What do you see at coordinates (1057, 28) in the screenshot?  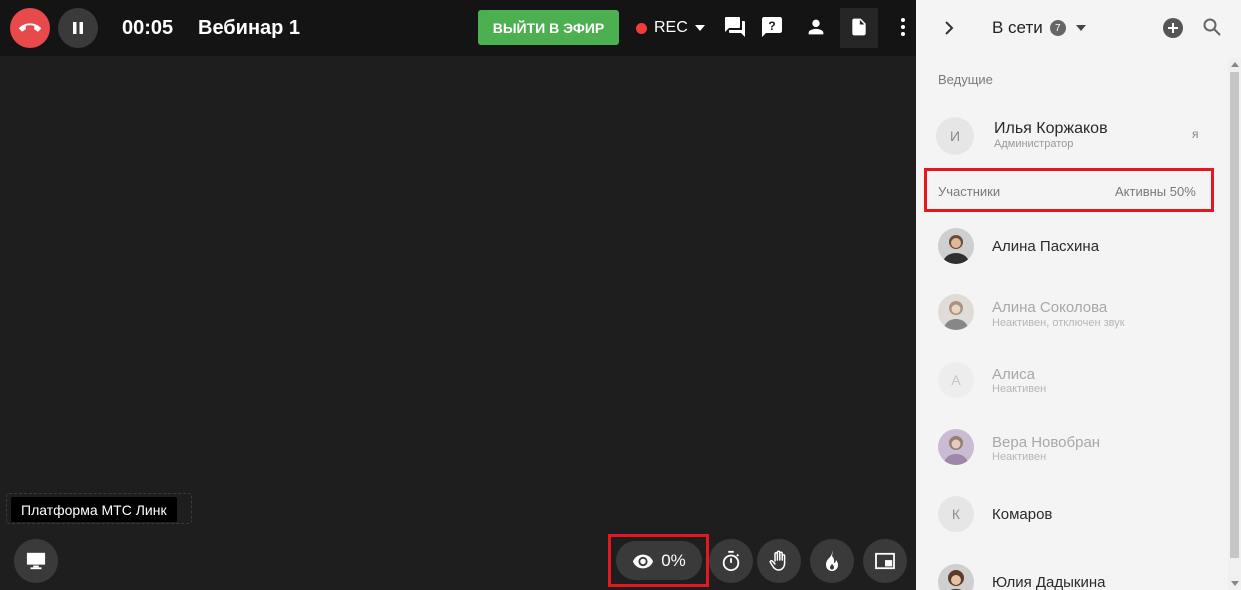 I see `online-count-badge: 7` at bounding box center [1057, 28].